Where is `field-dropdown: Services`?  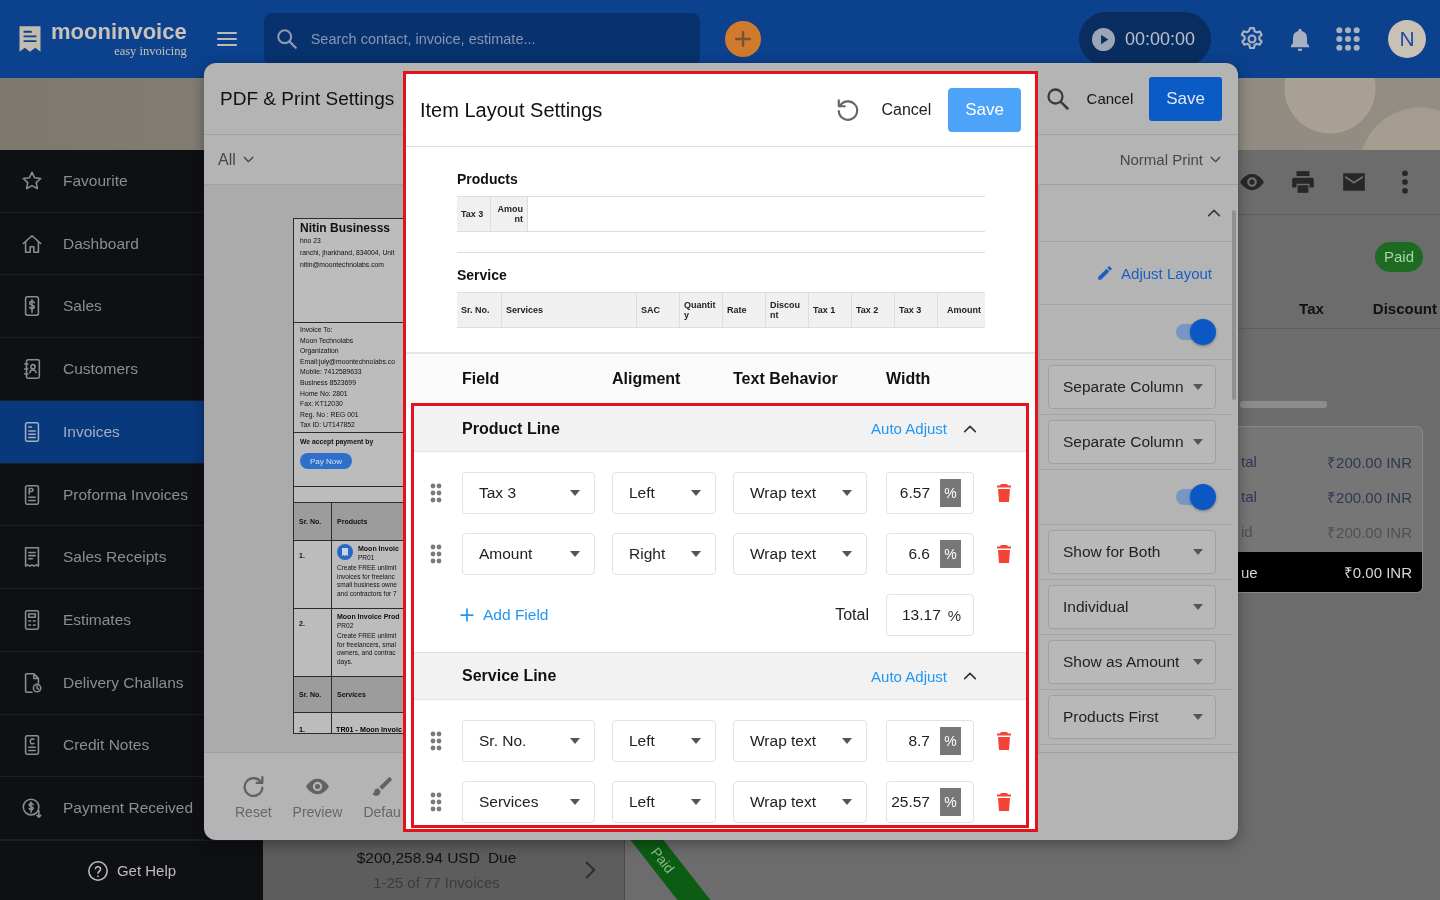
field-dropdown: Services is located at coordinates (528, 802).